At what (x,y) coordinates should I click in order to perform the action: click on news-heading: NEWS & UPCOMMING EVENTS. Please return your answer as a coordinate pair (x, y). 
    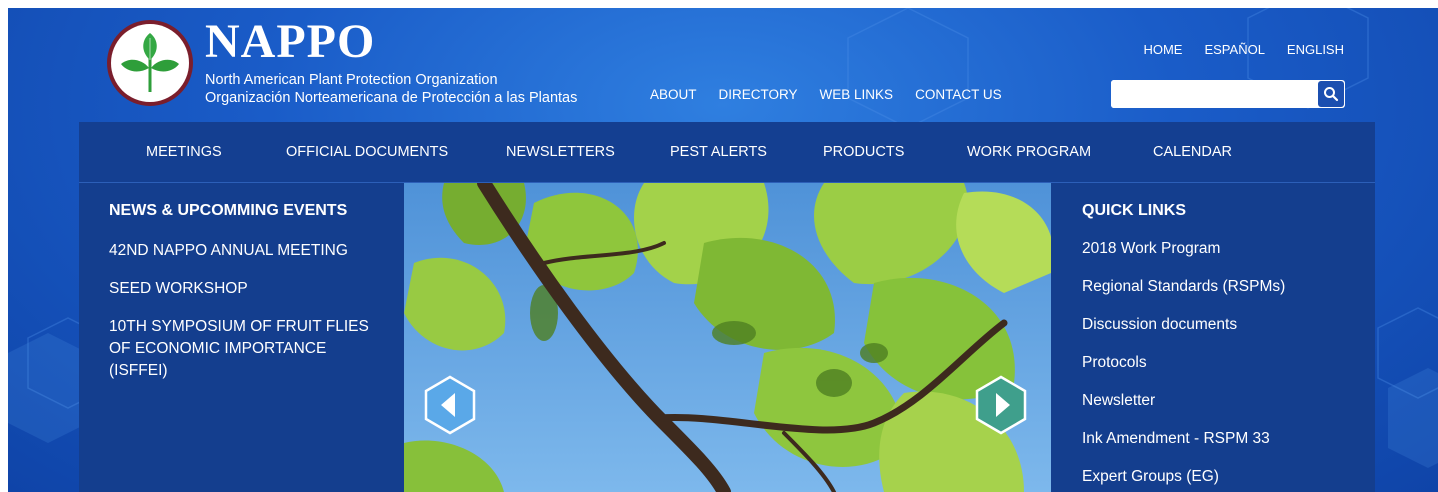
    Looking at the image, I should click on (228, 210).